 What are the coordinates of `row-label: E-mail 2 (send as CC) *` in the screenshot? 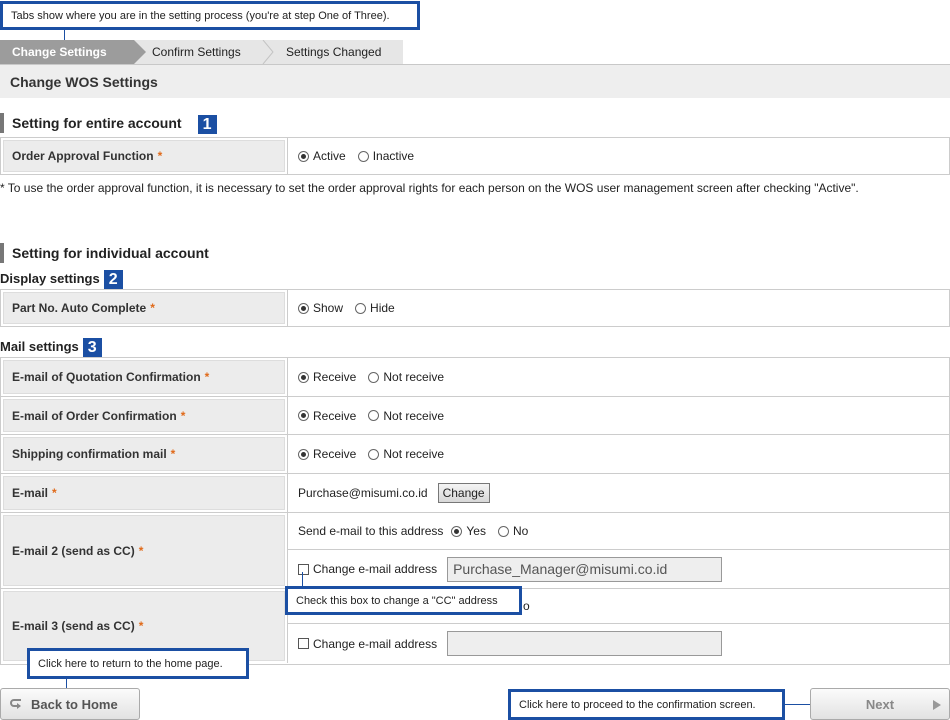 It's located at (144, 550).